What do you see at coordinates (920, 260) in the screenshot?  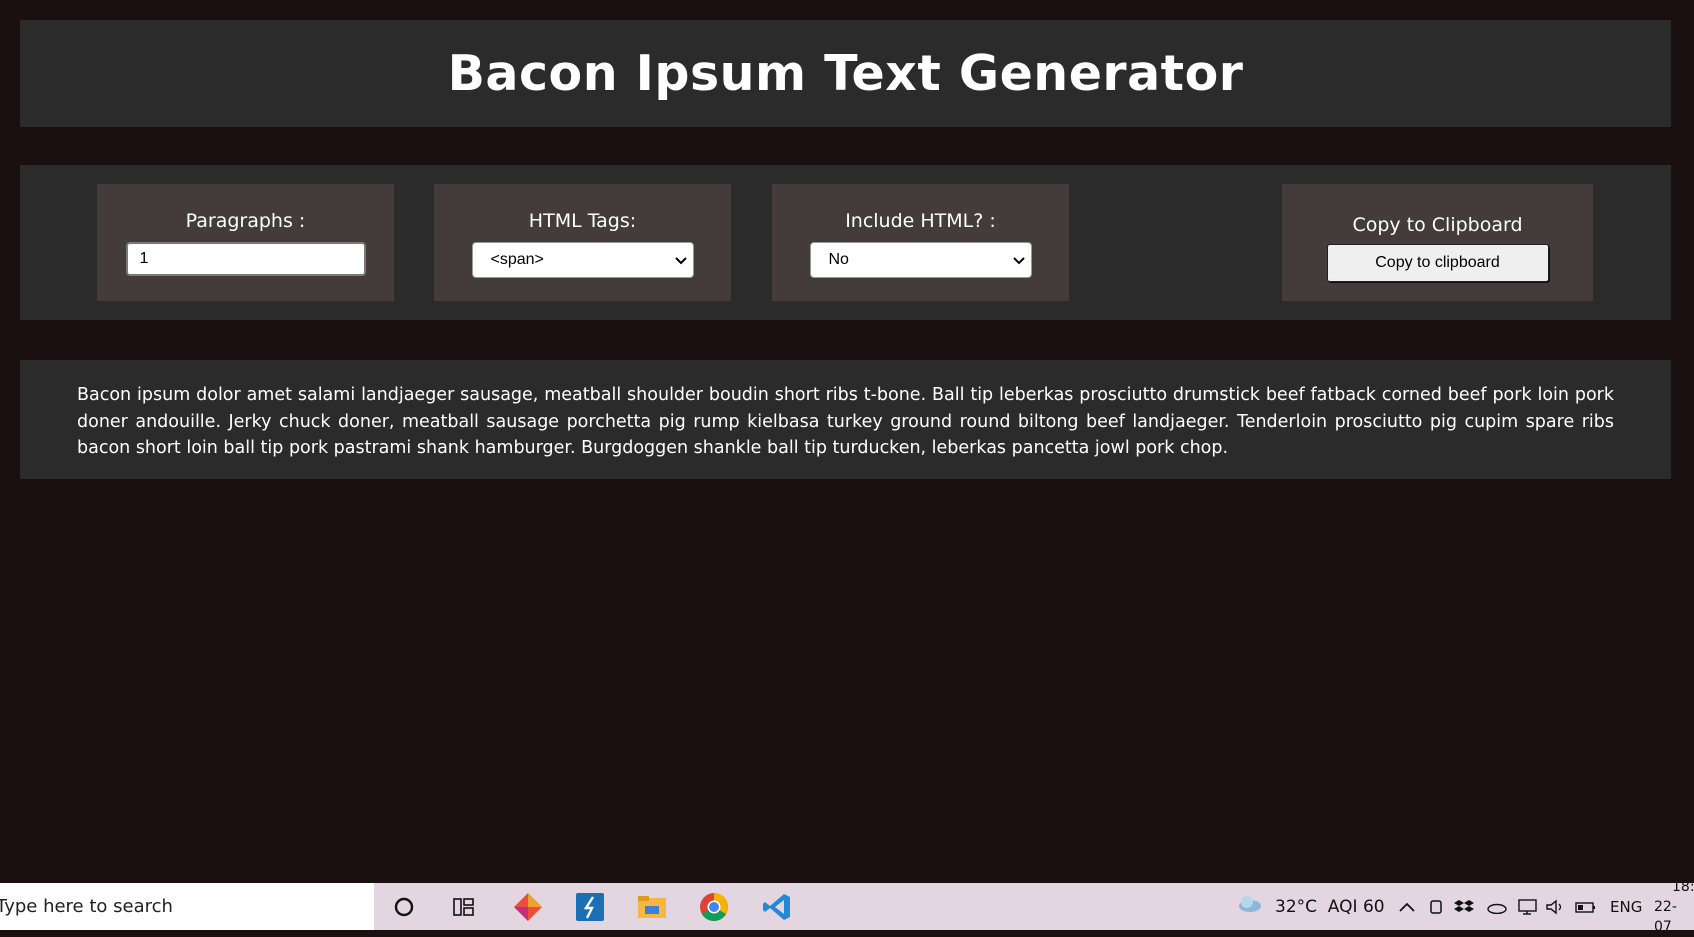 I see `include-html-select: No` at bounding box center [920, 260].